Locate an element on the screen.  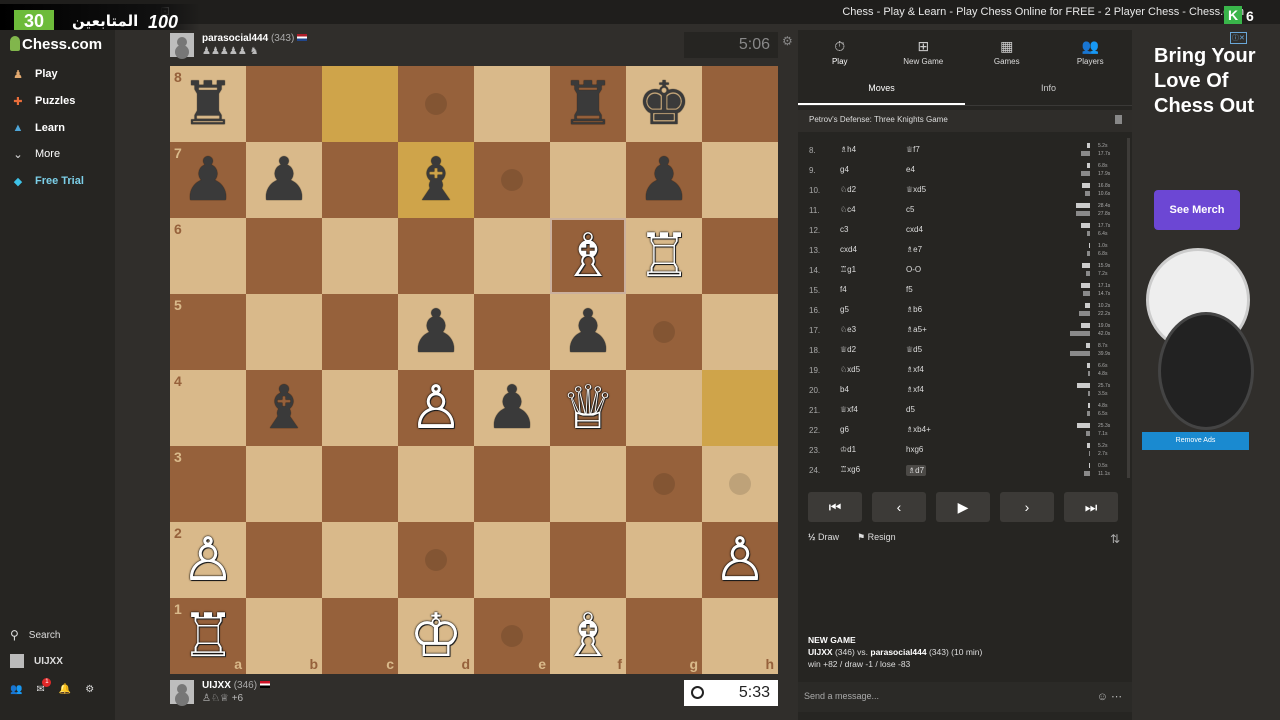
black-move: d5 is located at coordinates (910, 409).